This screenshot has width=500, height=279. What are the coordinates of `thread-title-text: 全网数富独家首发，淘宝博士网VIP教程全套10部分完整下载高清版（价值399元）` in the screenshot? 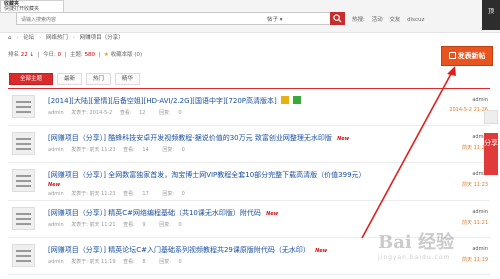 It's located at (236, 175).